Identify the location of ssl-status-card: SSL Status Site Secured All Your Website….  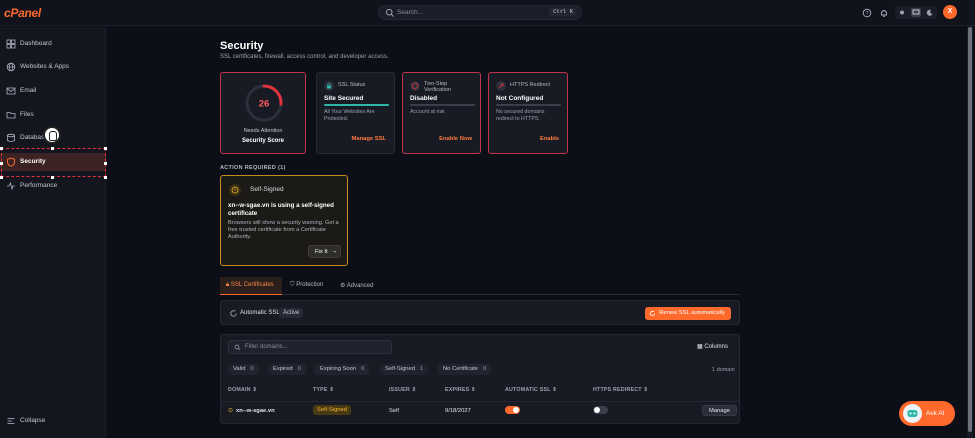
(355, 113).